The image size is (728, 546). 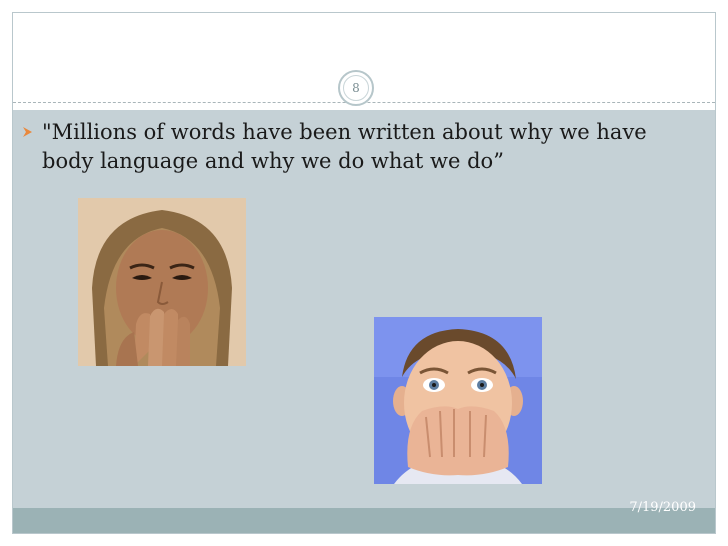 I want to click on footer-bar, so click(x=364, y=520).